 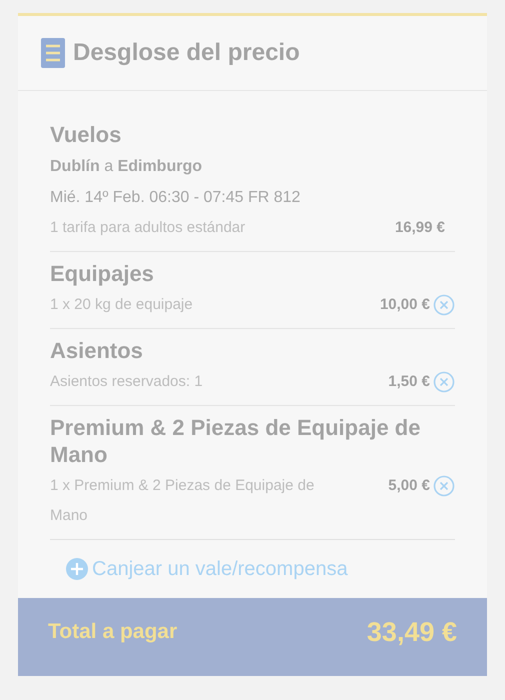 I want to click on total-label: Total a pagar, so click(x=113, y=632).